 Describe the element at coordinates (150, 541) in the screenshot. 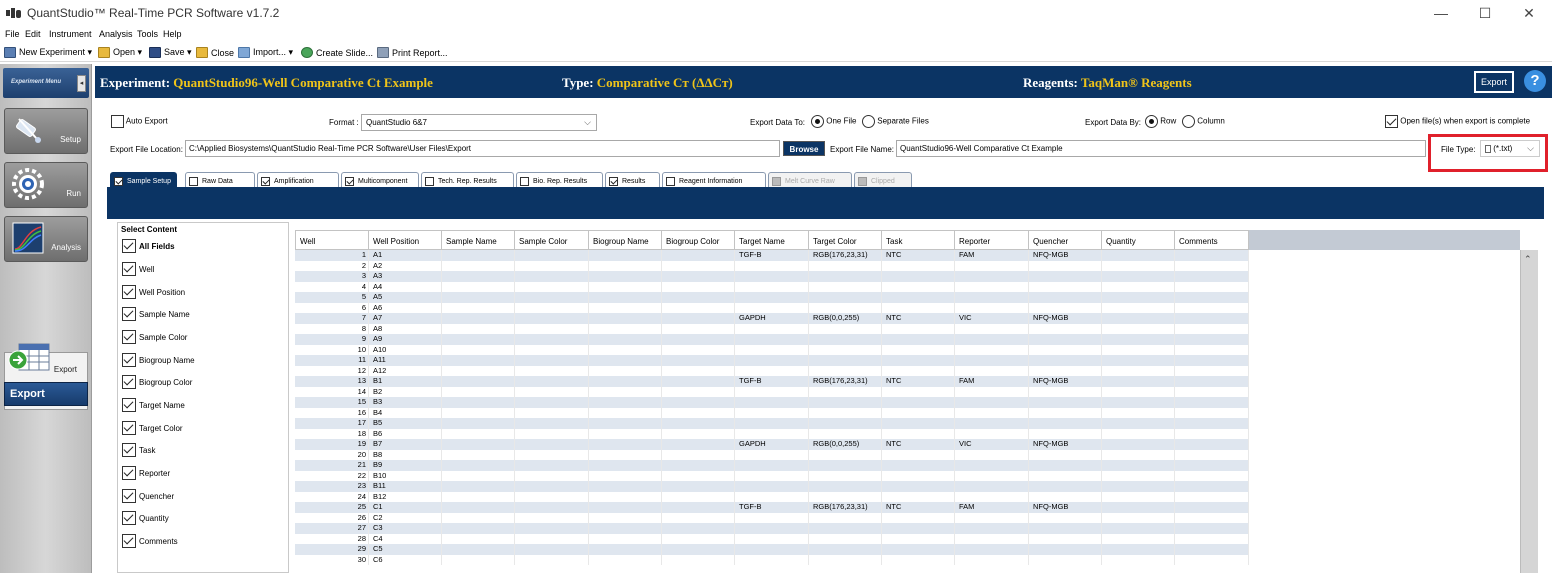

I see `select-content-comments-checkbox: Comments` at that location.